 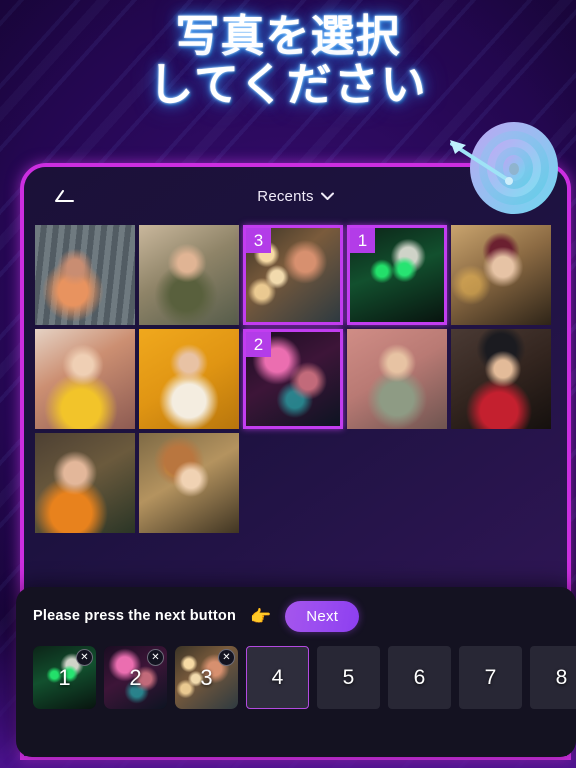 What do you see at coordinates (135, 616) in the screenshot?
I see `hint-text: Please press the next button` at bounding box center [135, 616].